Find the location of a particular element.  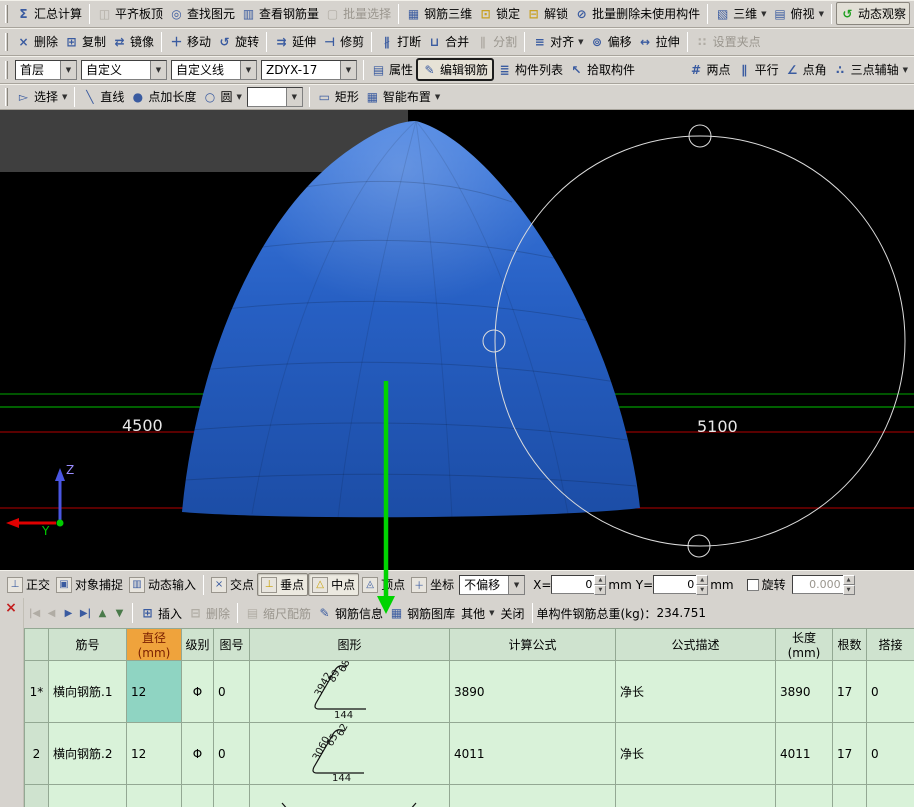

rotate-spinner: ▲ ▼ is located at coordinates (848, 585).